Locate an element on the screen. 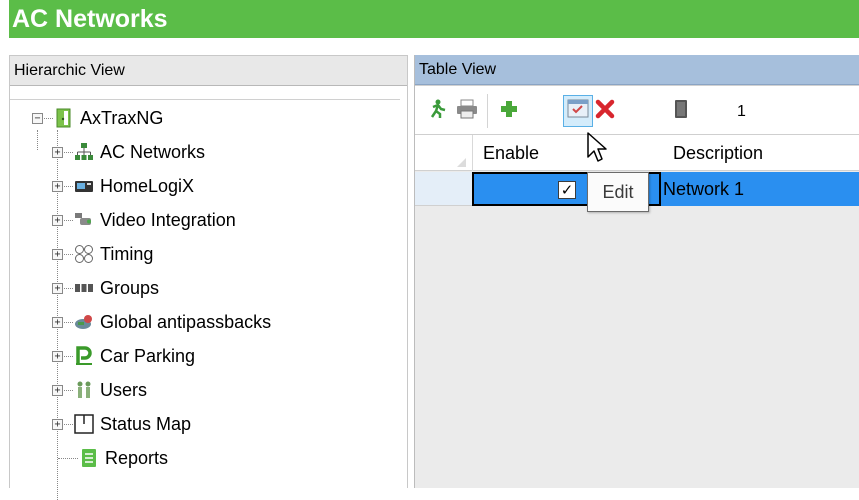 The height and width of the screenshot is (500, 859). tree-item-reports: Reports is located at coordinates (112, 458).